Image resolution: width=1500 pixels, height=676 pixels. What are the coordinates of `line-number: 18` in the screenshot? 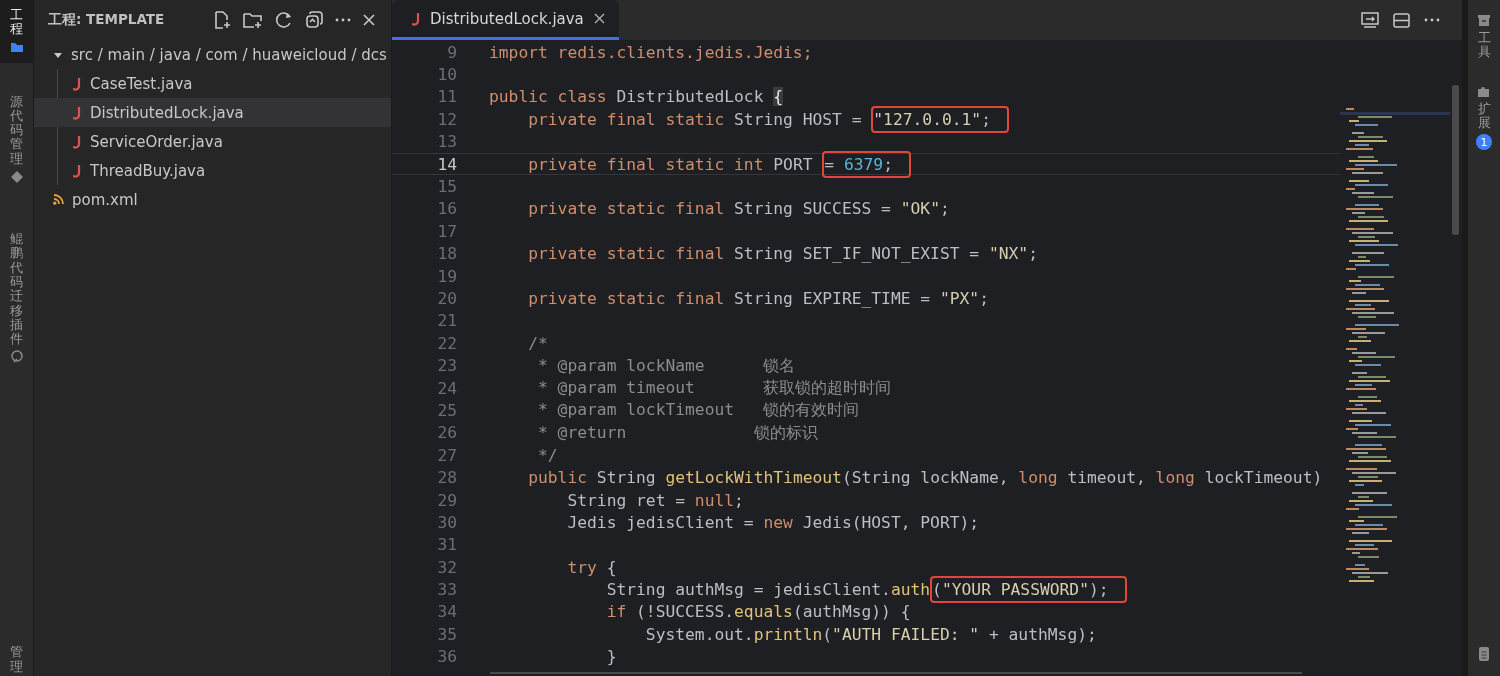 It's located at (446, 254).